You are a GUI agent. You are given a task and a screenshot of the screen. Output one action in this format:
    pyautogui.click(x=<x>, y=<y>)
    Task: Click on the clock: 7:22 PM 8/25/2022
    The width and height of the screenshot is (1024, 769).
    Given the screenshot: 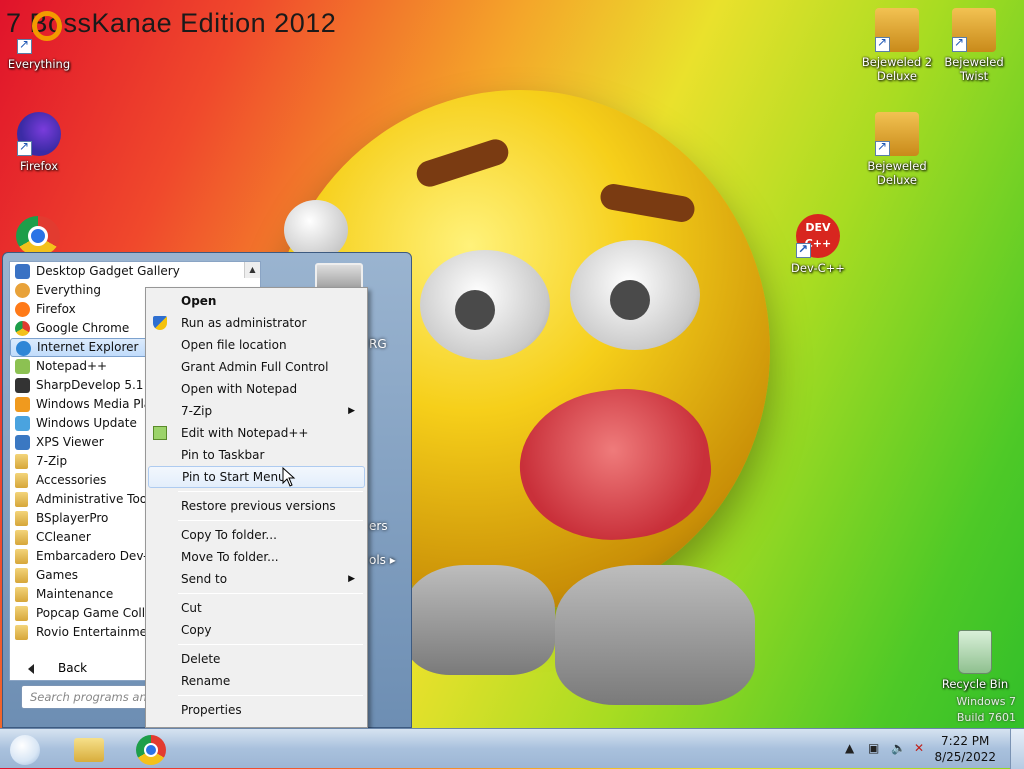 What is the action you would take?
    pyautogui.click(x=965, y=749)
    